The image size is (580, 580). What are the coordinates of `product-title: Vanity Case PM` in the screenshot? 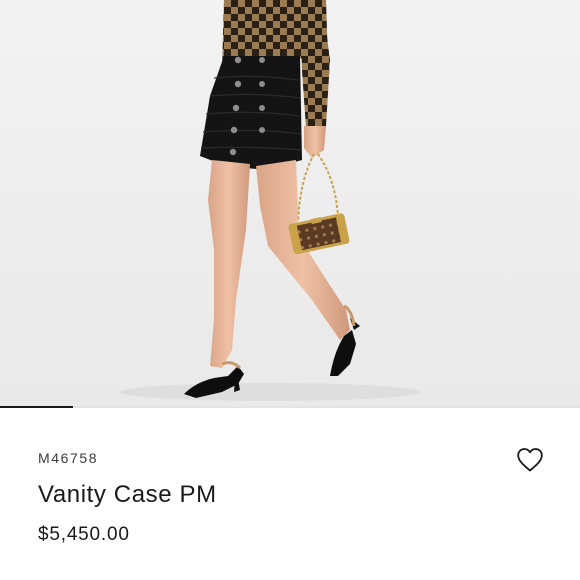 It's located at (127, 494).